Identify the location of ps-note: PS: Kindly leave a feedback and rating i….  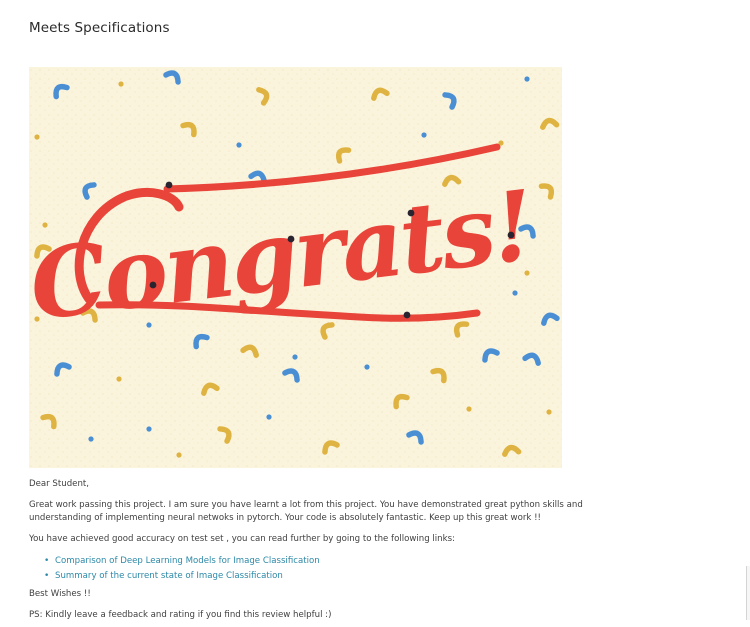
(180, 615).